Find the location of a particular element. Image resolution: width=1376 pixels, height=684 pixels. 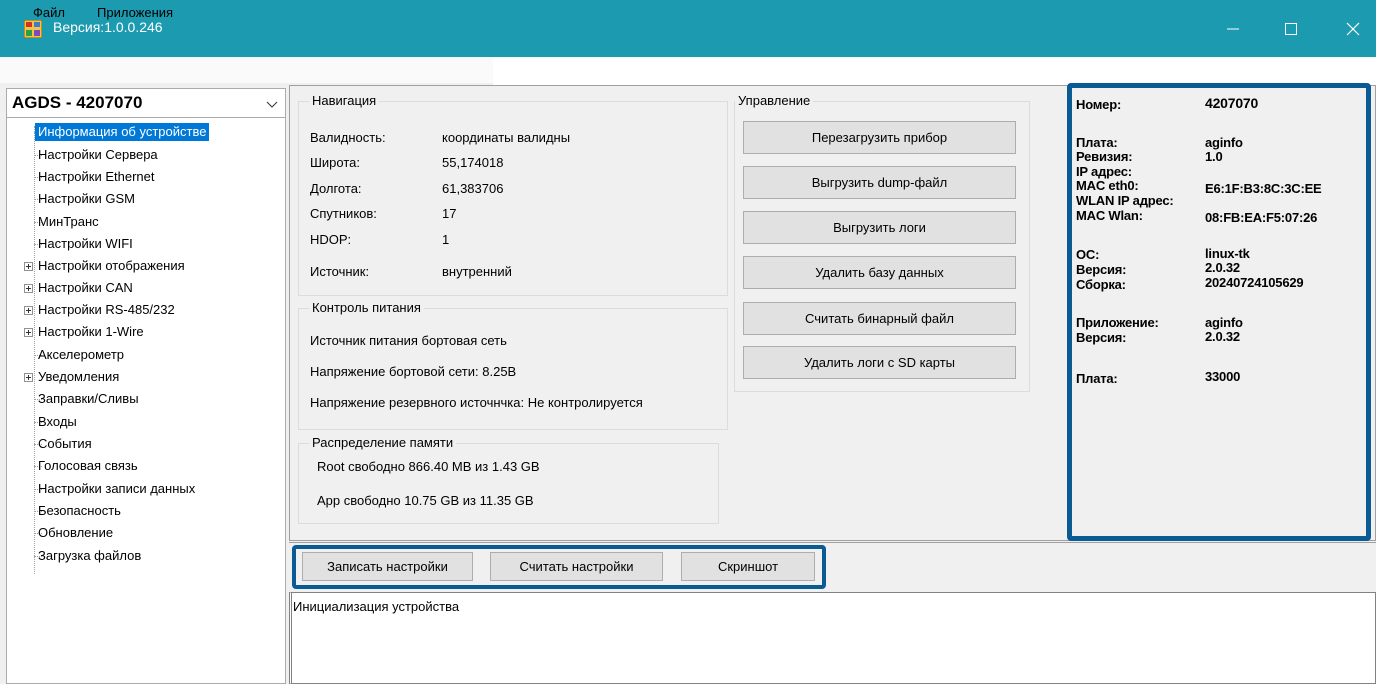

maximize-button is located at coordinates (1291, 28).